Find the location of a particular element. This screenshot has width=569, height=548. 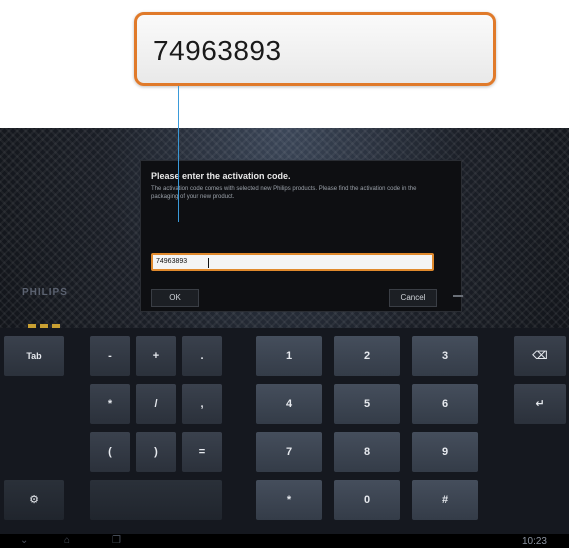

cancel-button: Cancel is located at coordinates (413, 298).